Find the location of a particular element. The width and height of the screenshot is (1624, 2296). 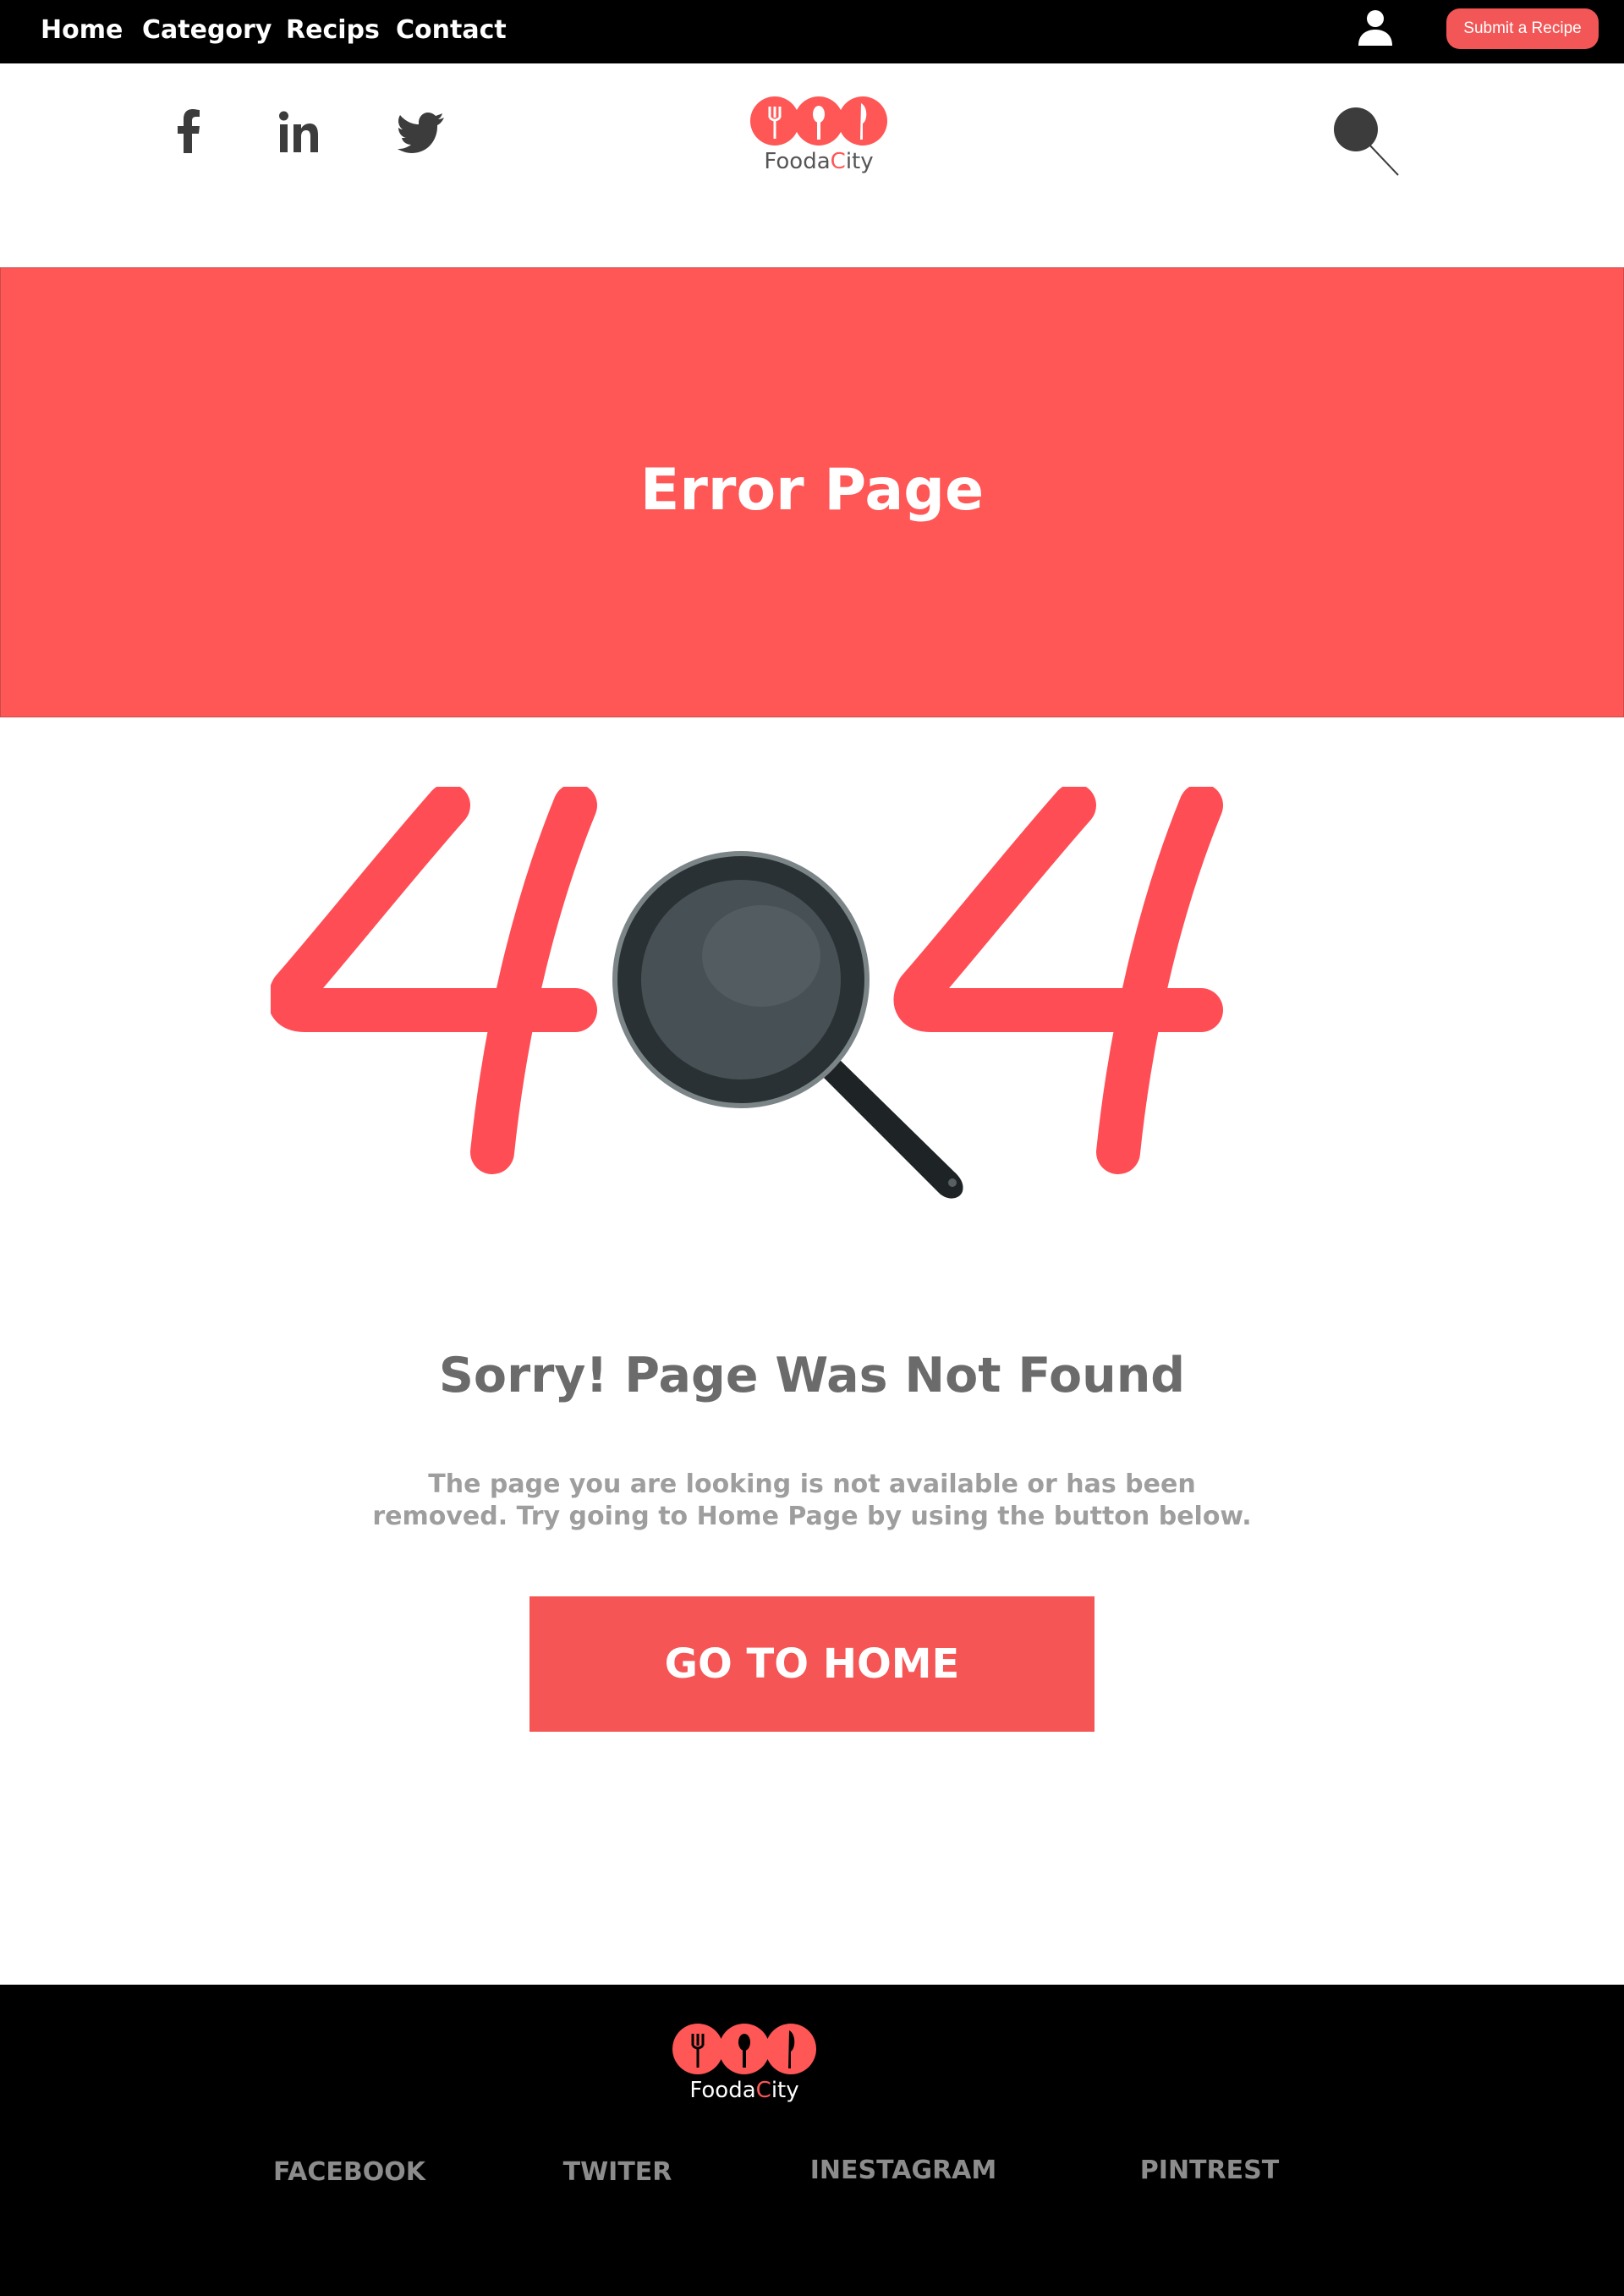

page-title: Error Page is located at coordinates (812, 490).